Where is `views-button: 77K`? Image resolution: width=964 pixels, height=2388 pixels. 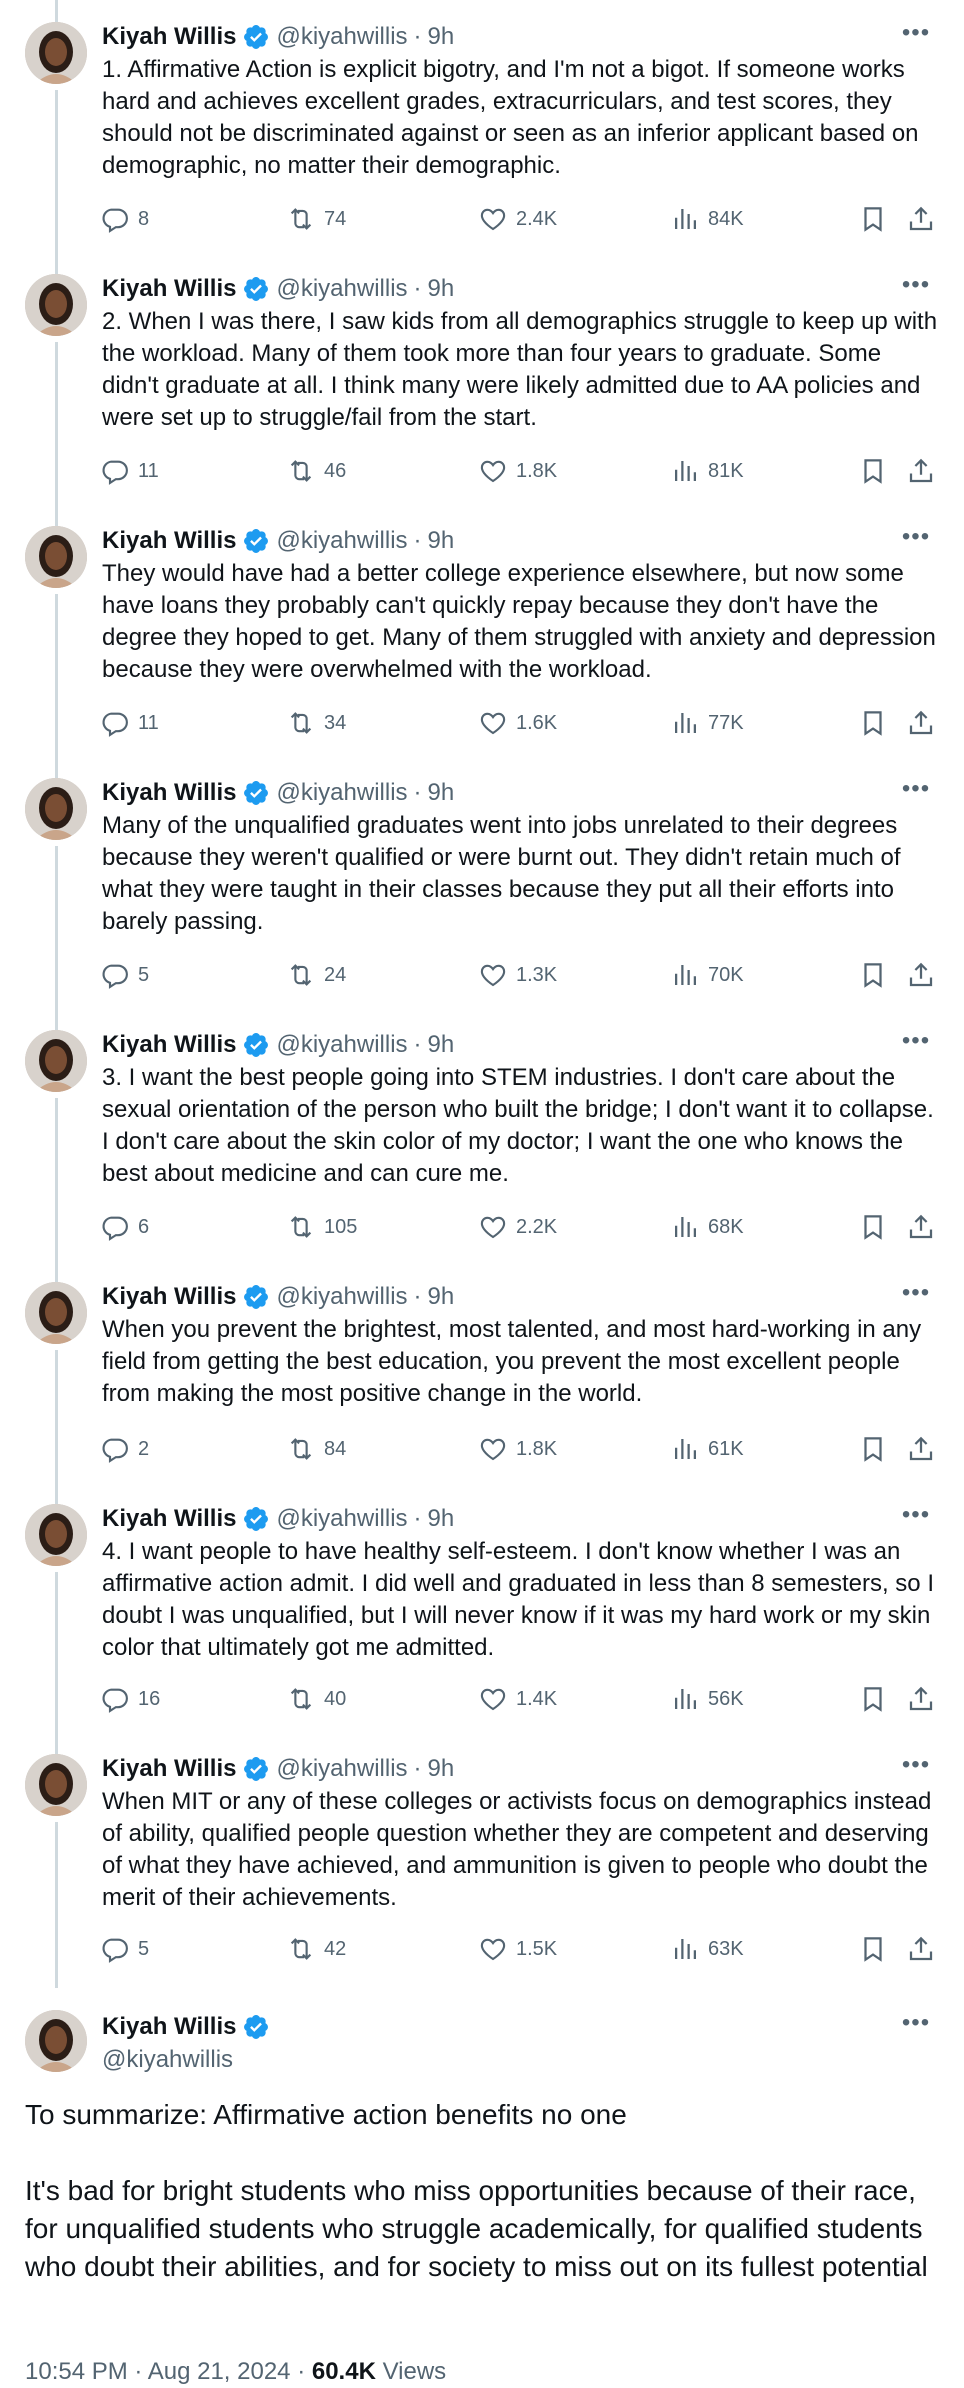
views-button: 77K is located at coordinates (707, 723).